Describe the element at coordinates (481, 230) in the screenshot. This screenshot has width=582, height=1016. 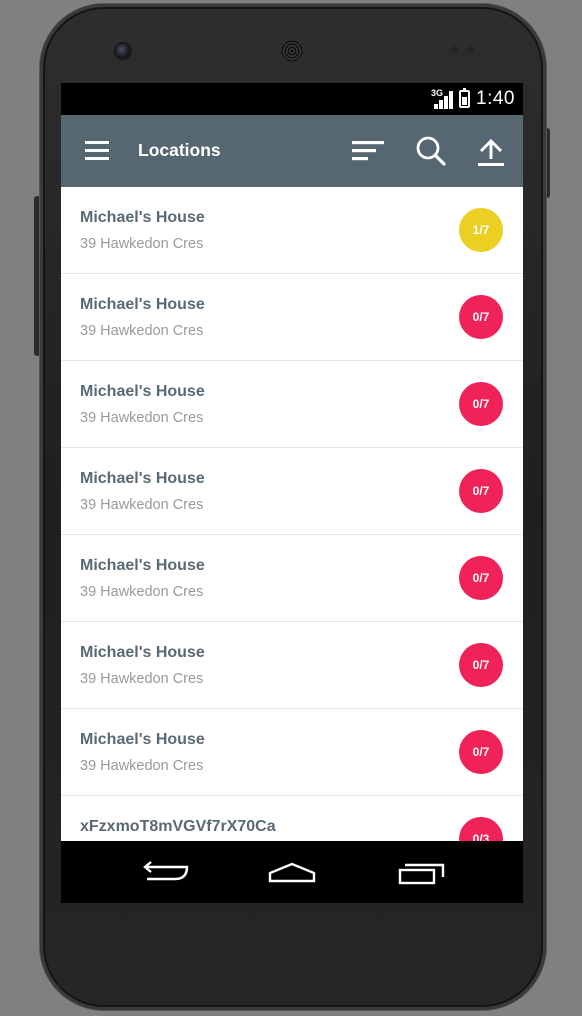
I see `progress-badge: 1/7` at that location.